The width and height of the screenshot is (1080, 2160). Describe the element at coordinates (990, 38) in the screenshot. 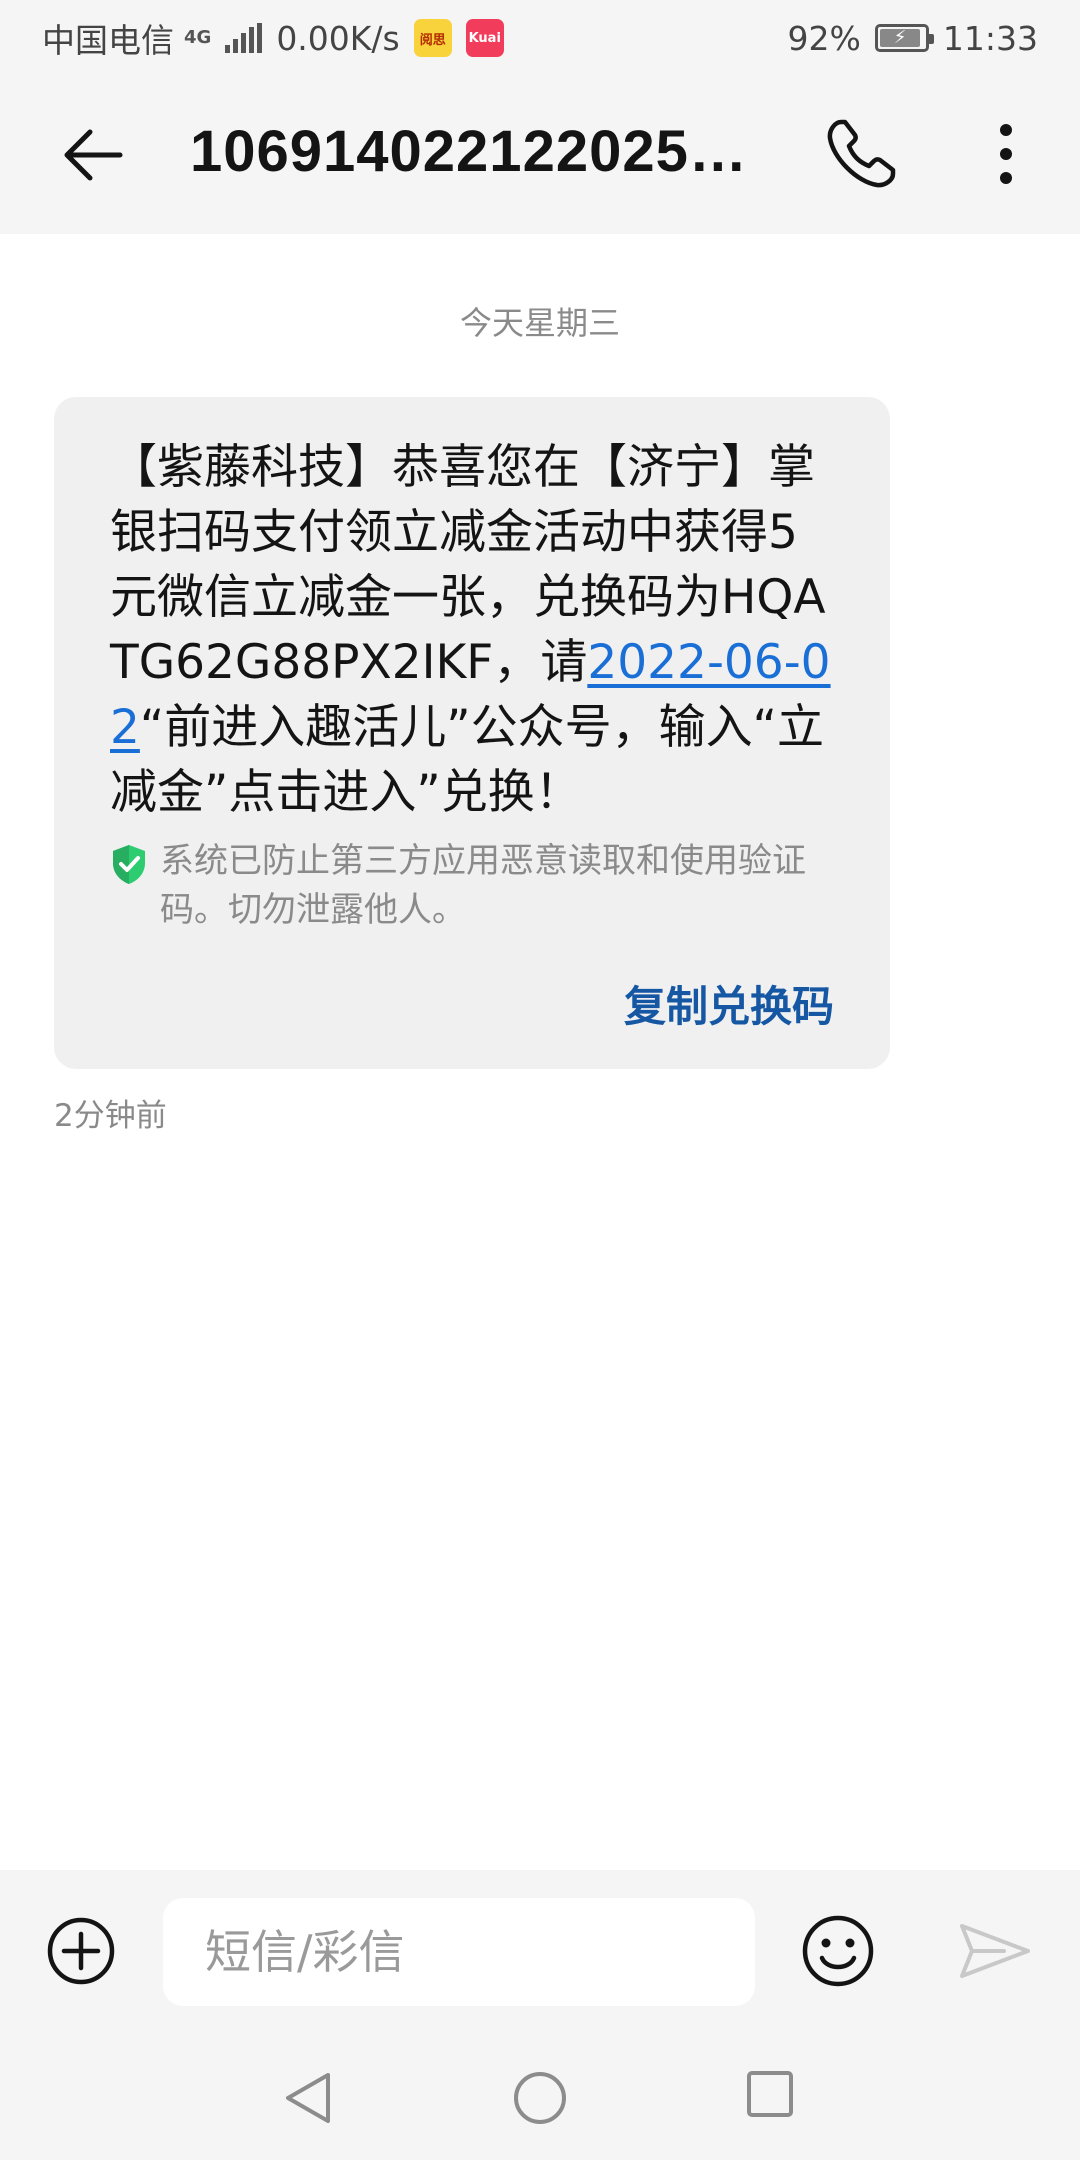

I see `clock-label: 11:33` at that location.